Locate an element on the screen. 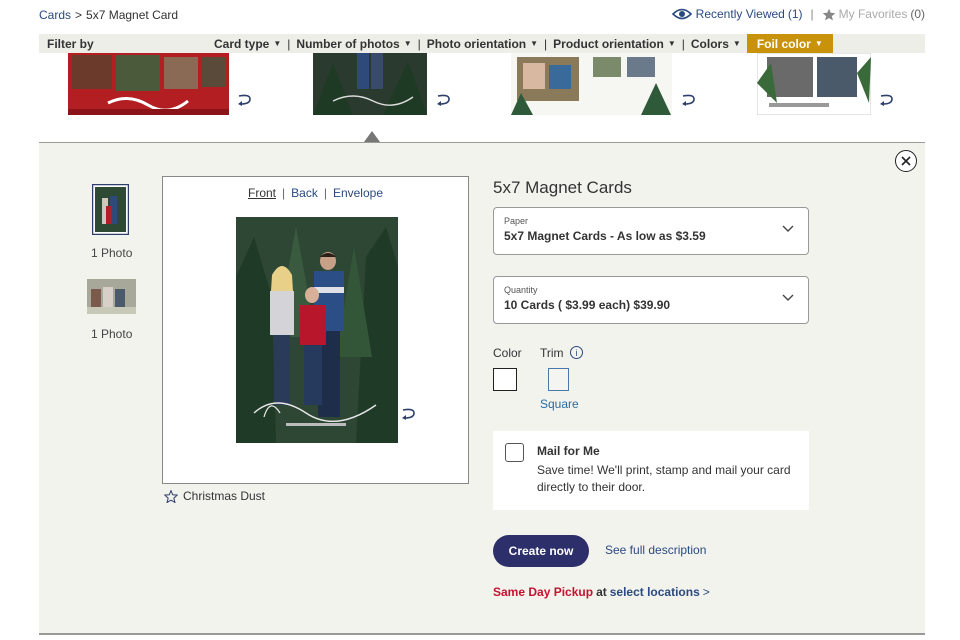 Image resolution: width=960 pixels, height=640 pixels. mail-for-me-title: Mail for Me is located at coordinates (568, 451).